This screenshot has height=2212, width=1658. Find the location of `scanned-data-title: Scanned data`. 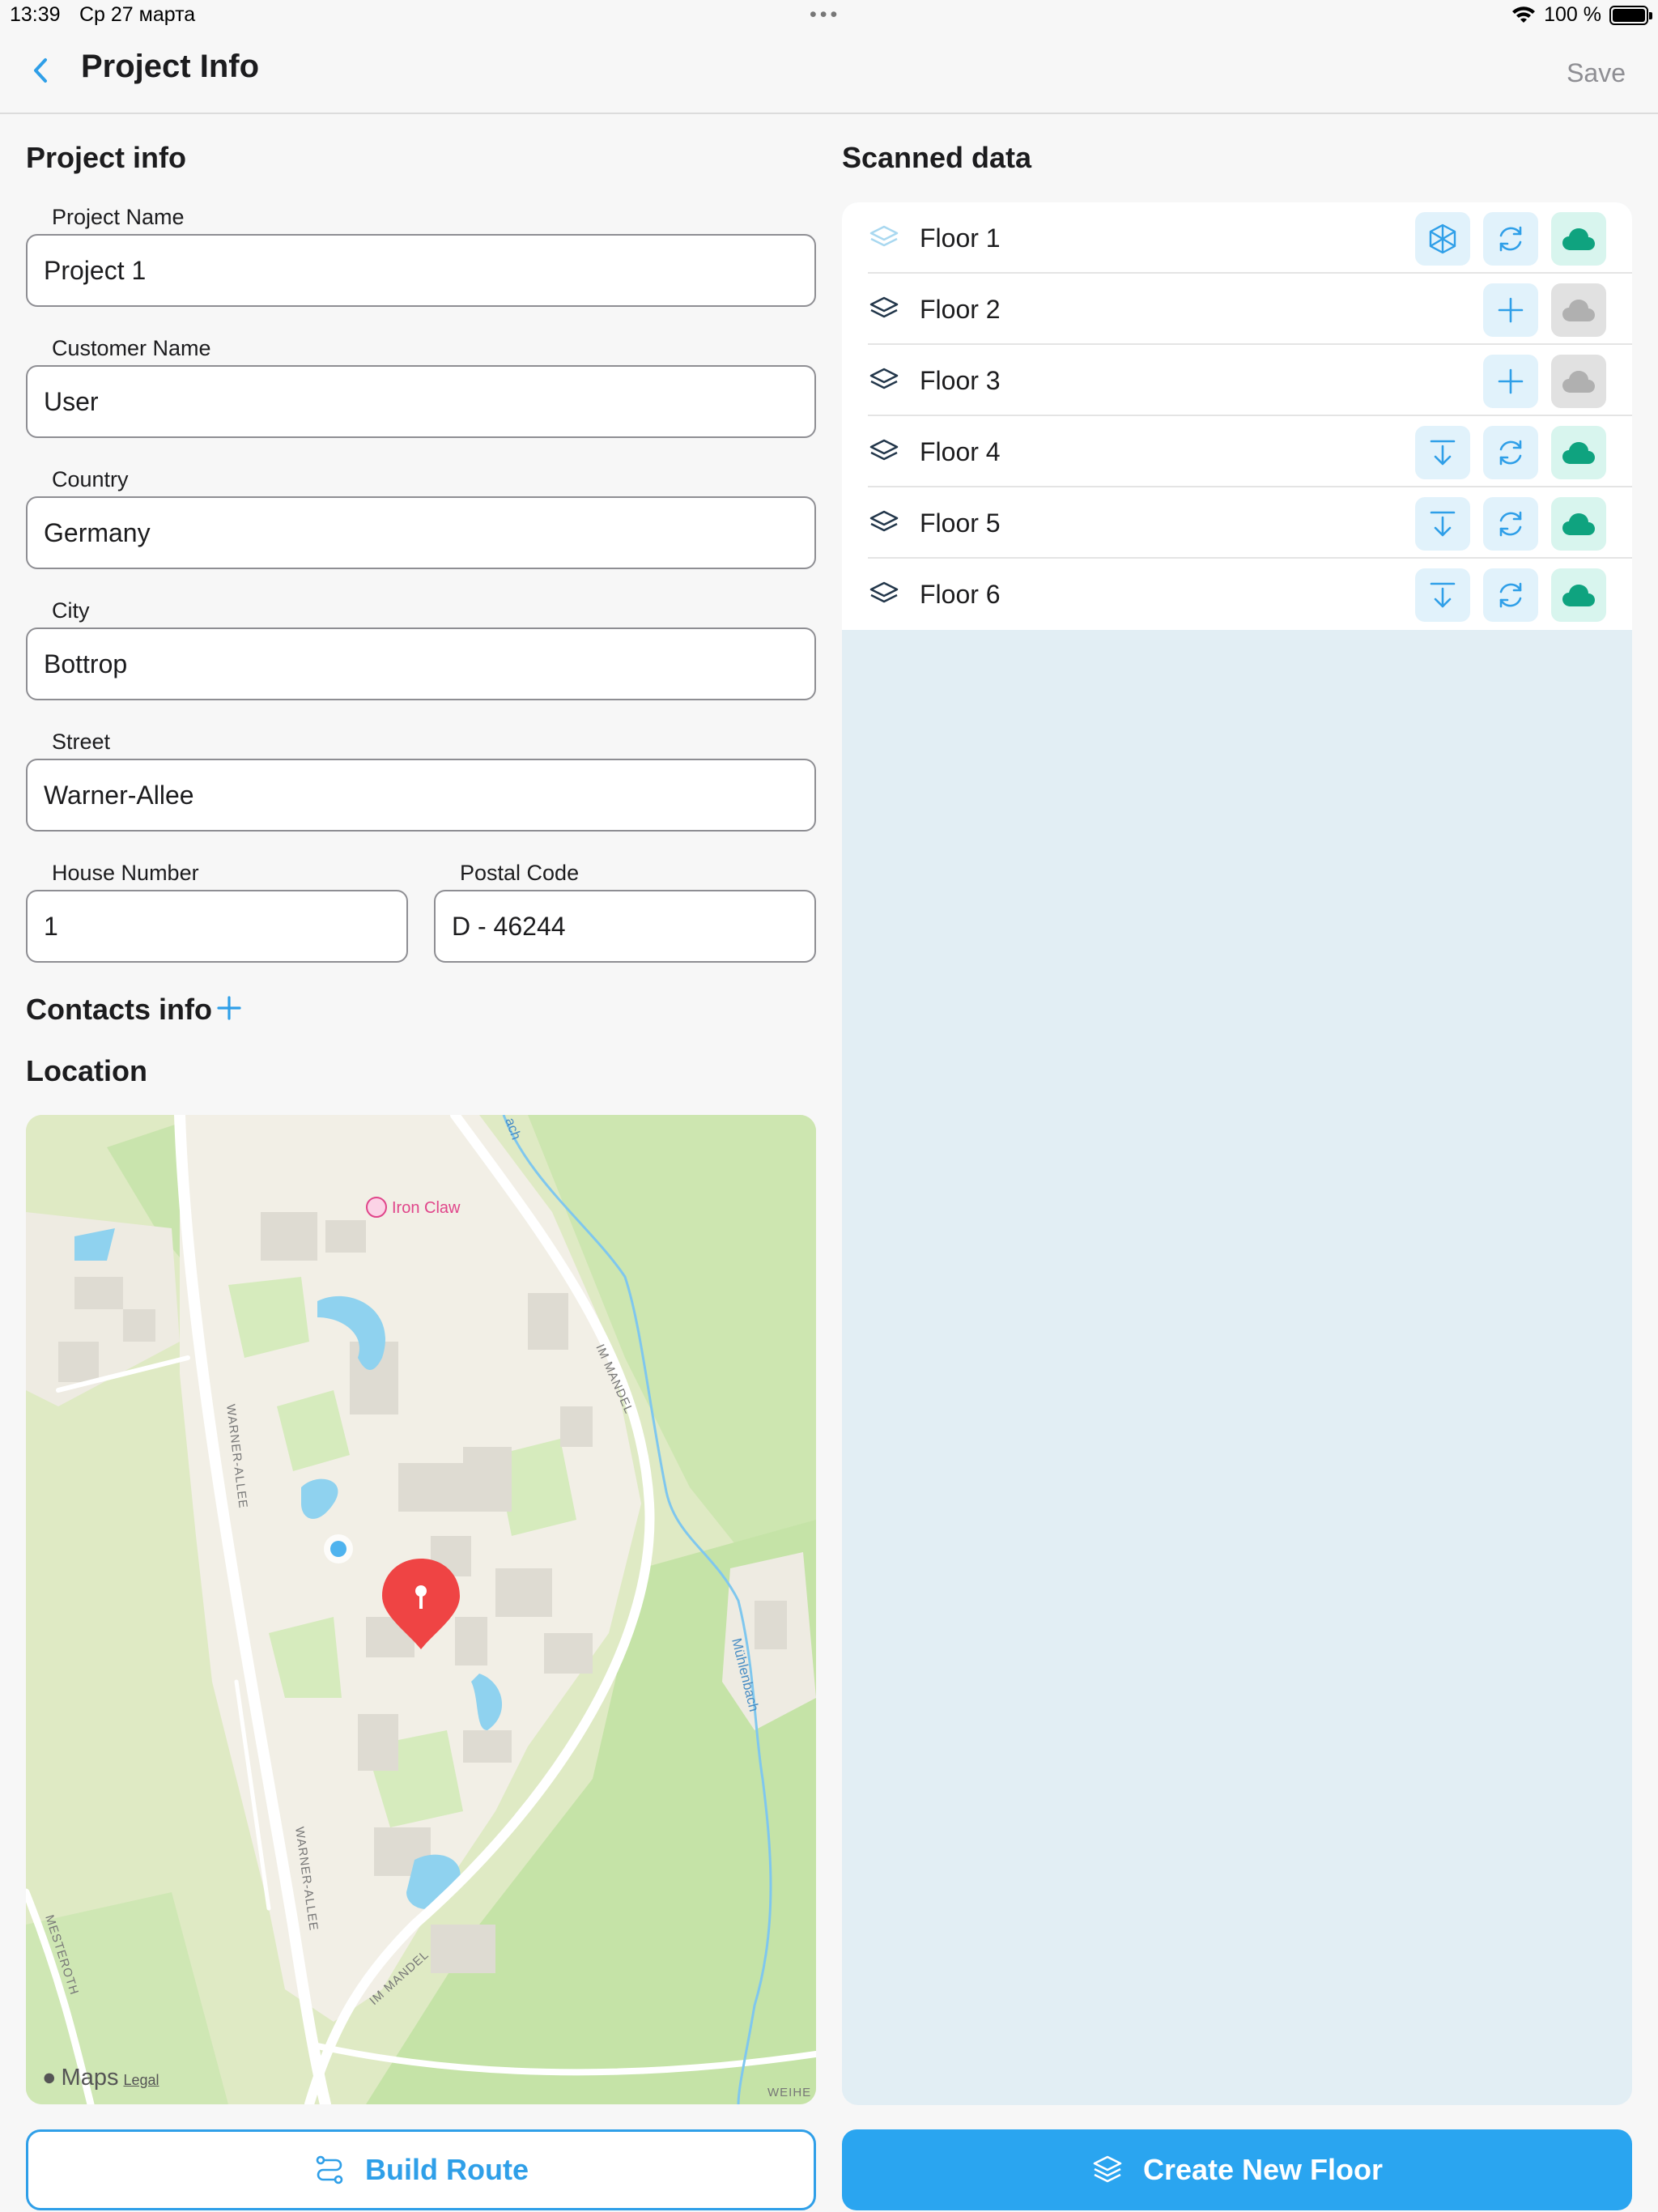

scanned-data-title: Scanned data is located at coordinates (937, 158).